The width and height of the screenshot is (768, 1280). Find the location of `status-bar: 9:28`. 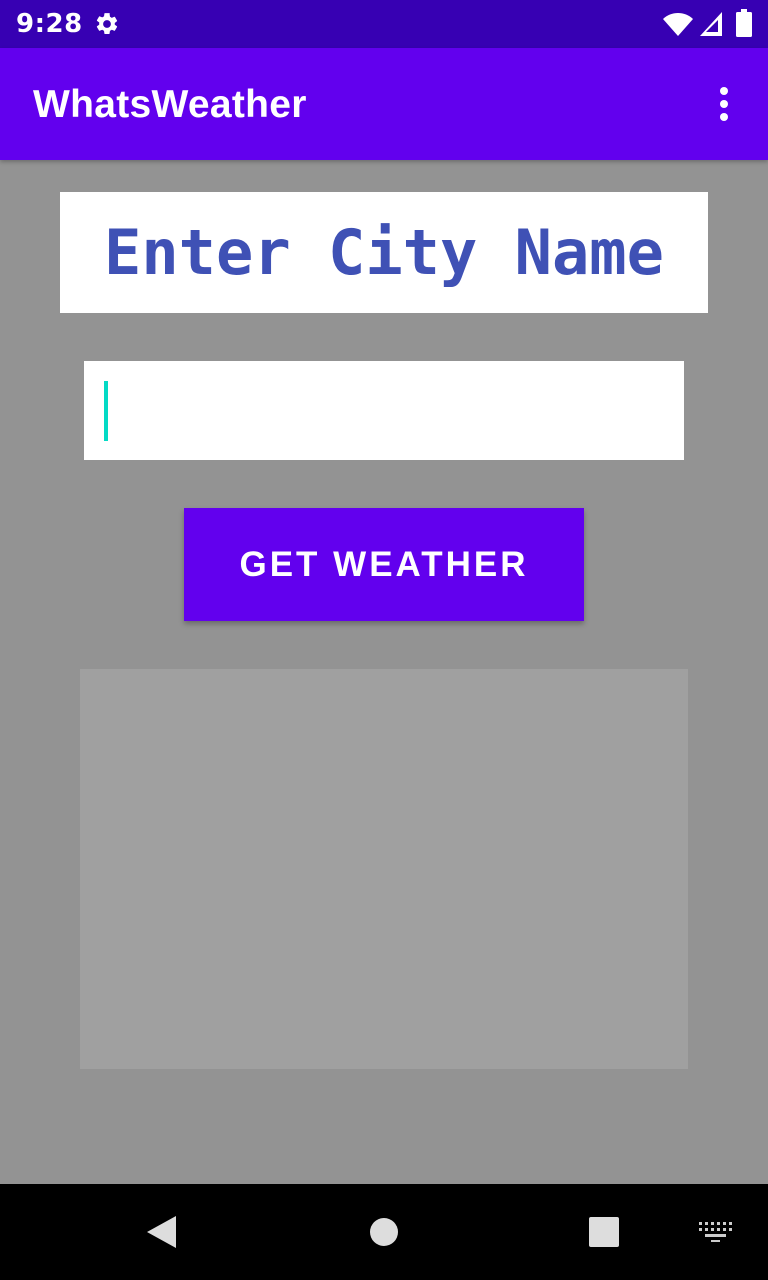

status-bar: 9:28 is located at coordinates (384, 24).